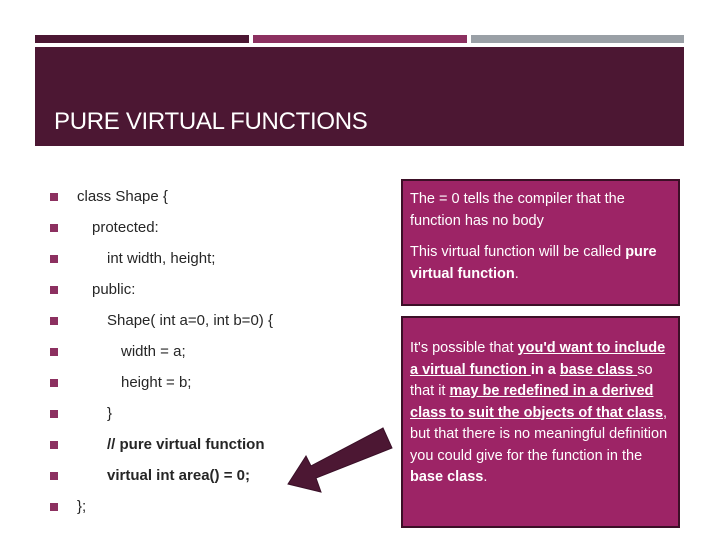 The width and height of the screenshot is (720, 540). What do you see at coordinates (545, 369) in the screenshot?
I see `bold-text: in a` at bounding box center [545, 369].